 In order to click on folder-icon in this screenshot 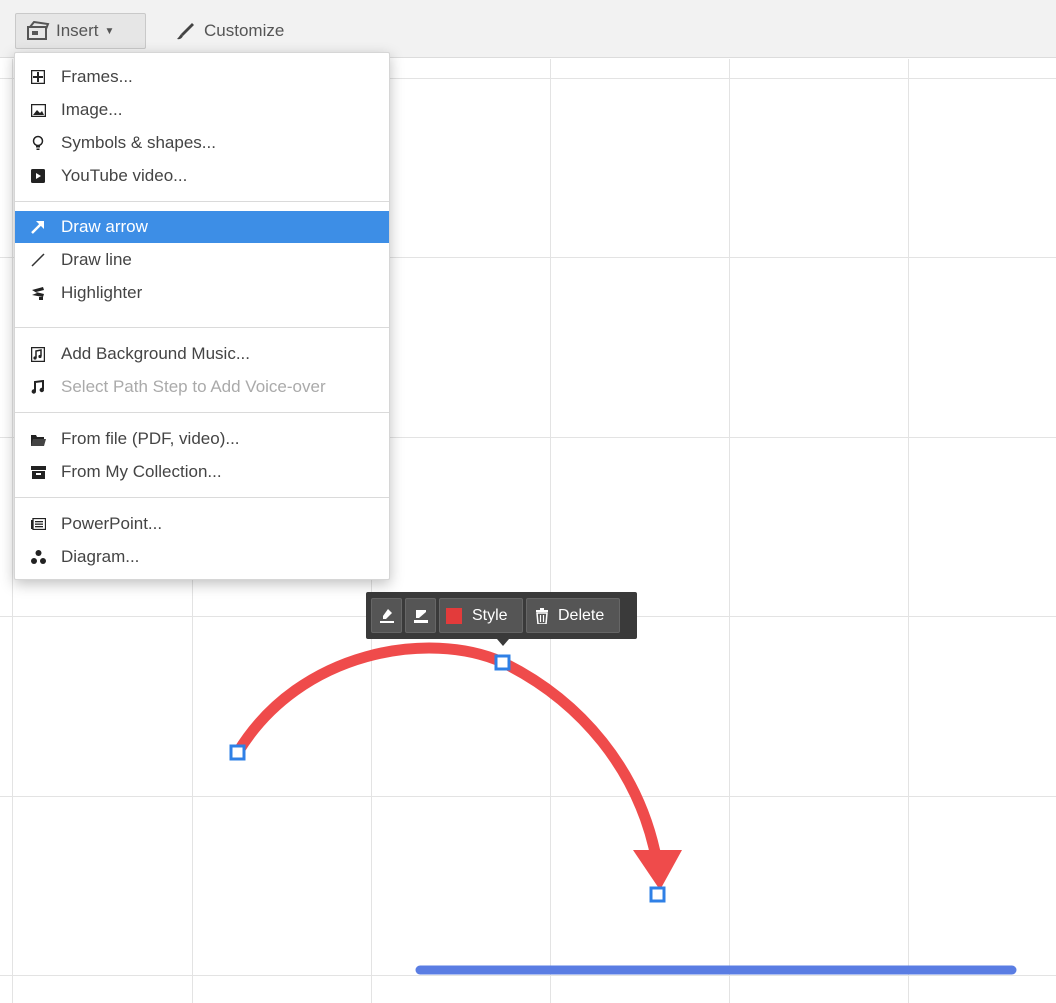, I will do `click(38, 439)`.